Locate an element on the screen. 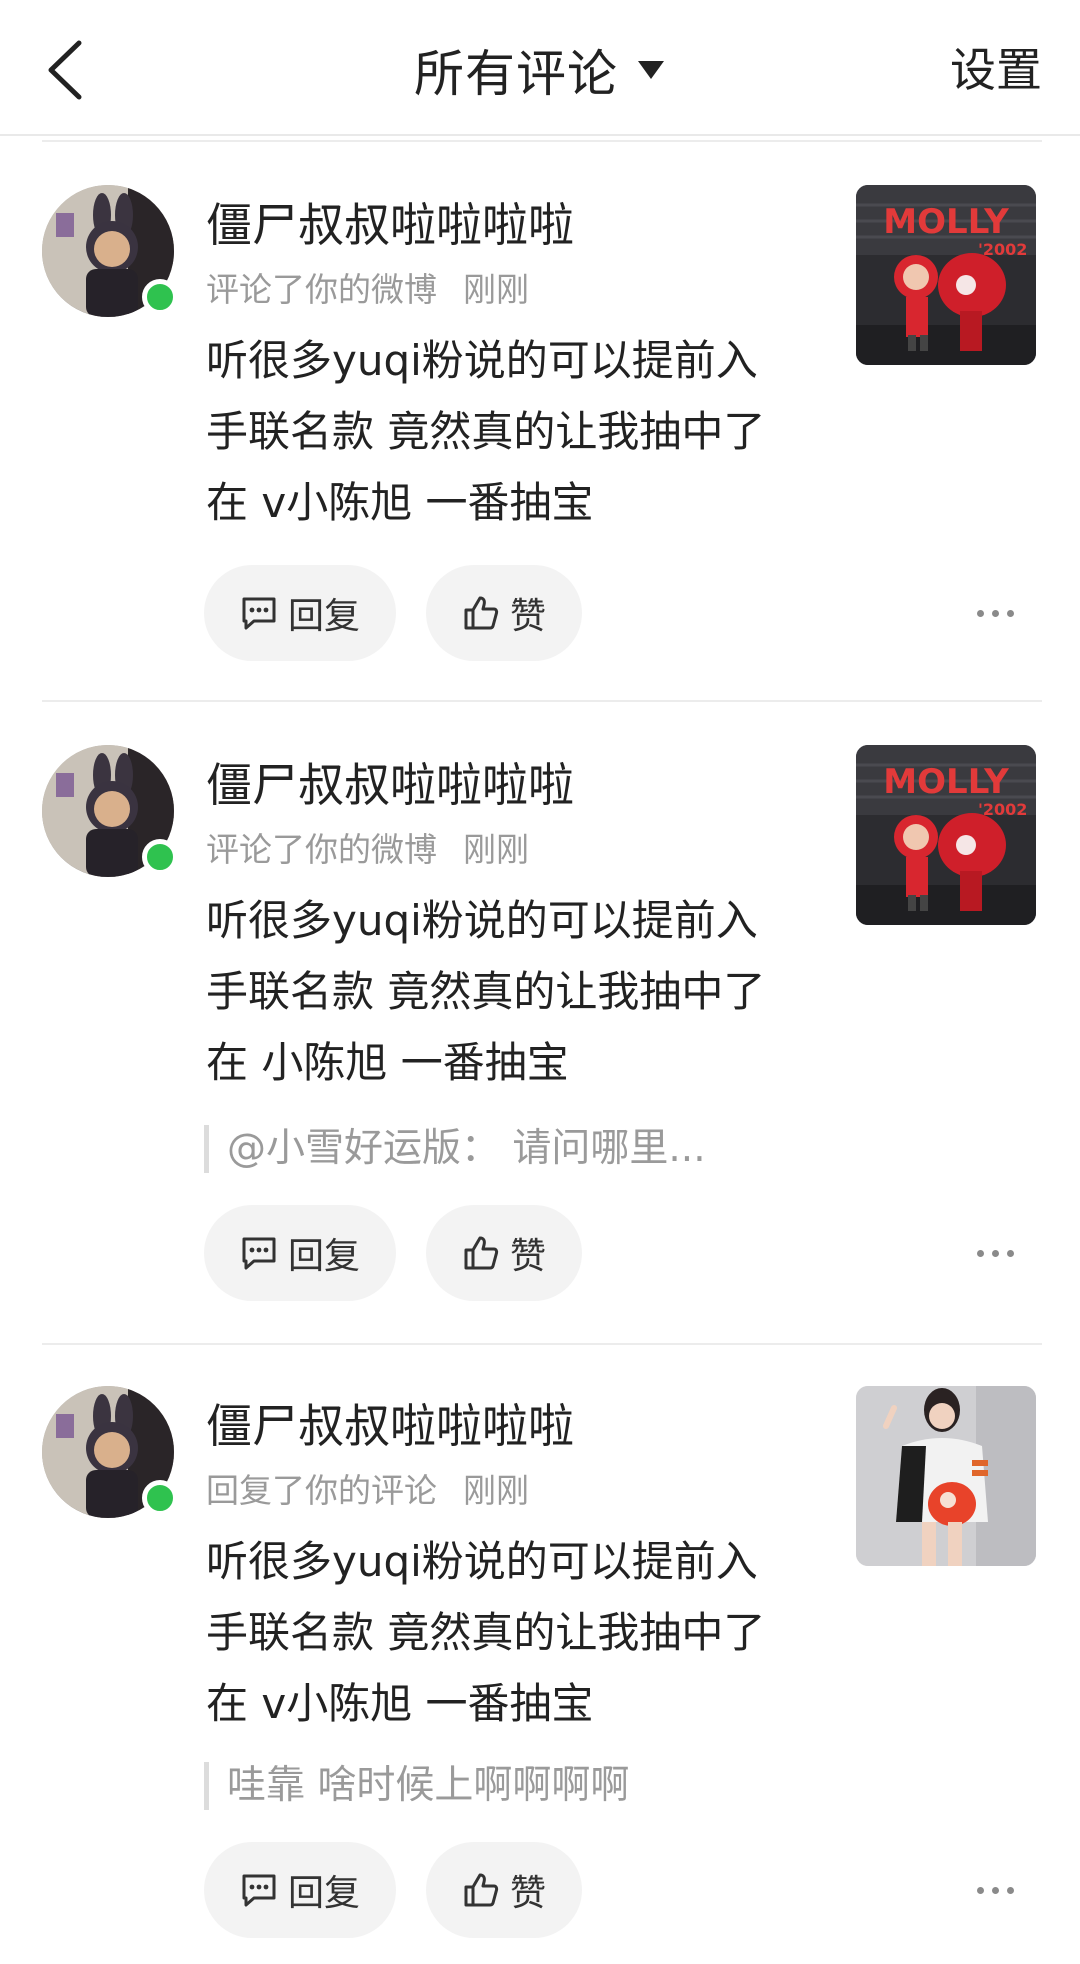 This screenshot has height=1964, width=1080. post-thumbnail is located at coordinates (946, 1476).